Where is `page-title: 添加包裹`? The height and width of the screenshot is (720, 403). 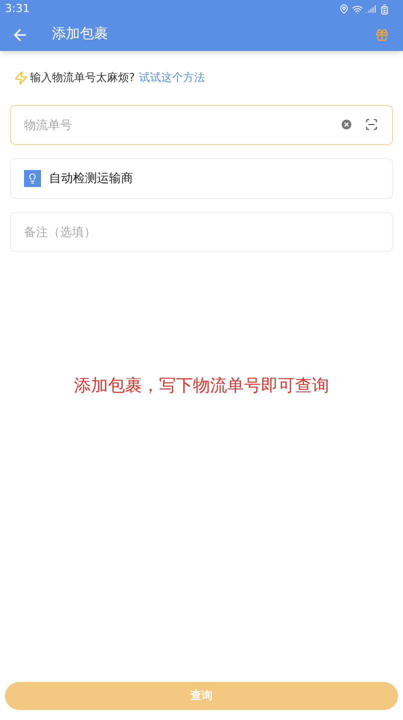 page-title: 添加包裹 is located at coordinates (80, 34).